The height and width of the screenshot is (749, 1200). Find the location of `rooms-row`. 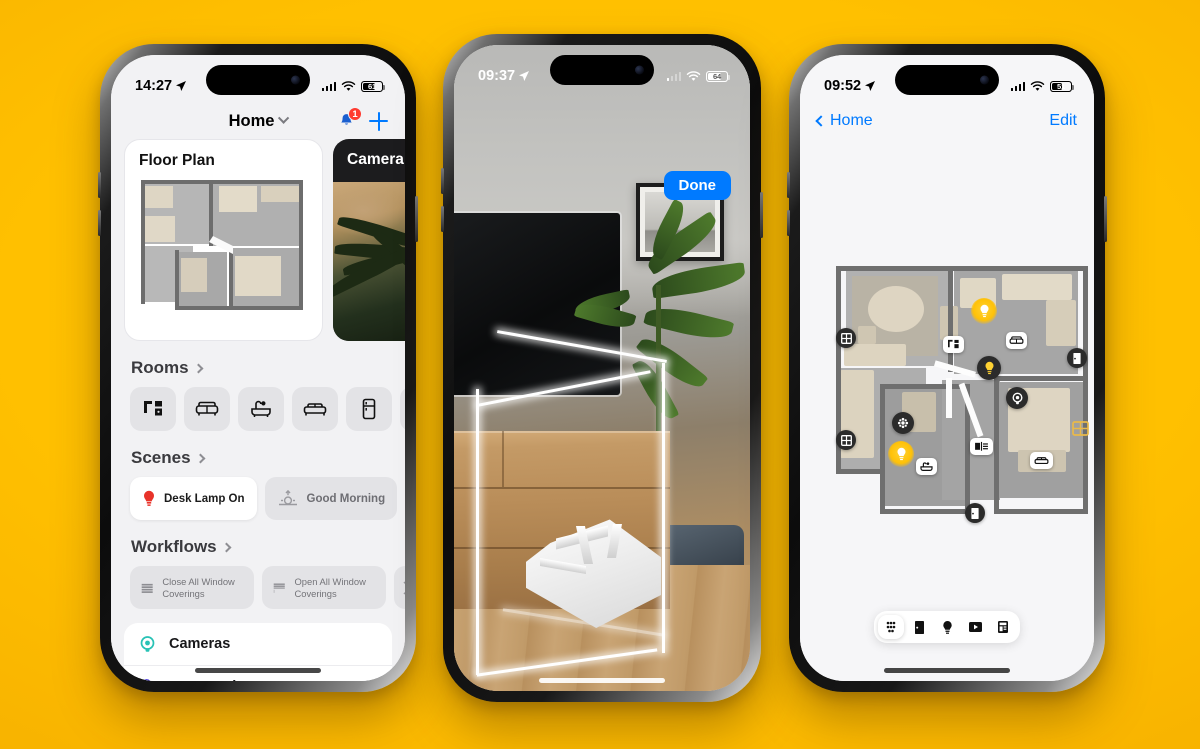

rooms-row is located at coordinates (258, 409).